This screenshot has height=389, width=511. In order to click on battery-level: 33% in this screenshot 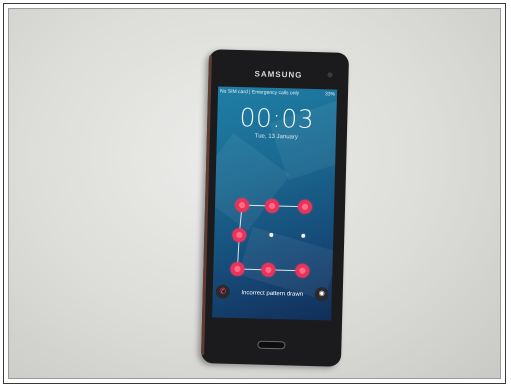, I will do `click(330, 94)`.